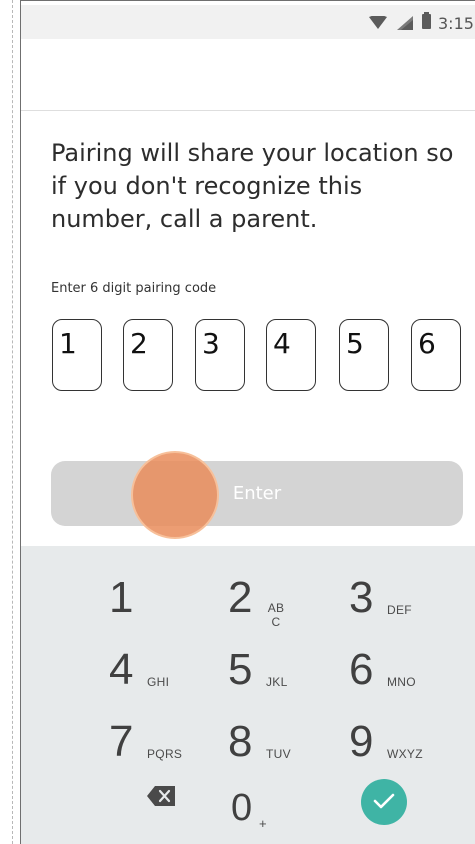 The height and width of the screenshot is (844, 475). What do you see at coordinates (293, 742) in the screenshot?
I see `keypad-key-8: 8 TUV` at bounding box center [293, 742].